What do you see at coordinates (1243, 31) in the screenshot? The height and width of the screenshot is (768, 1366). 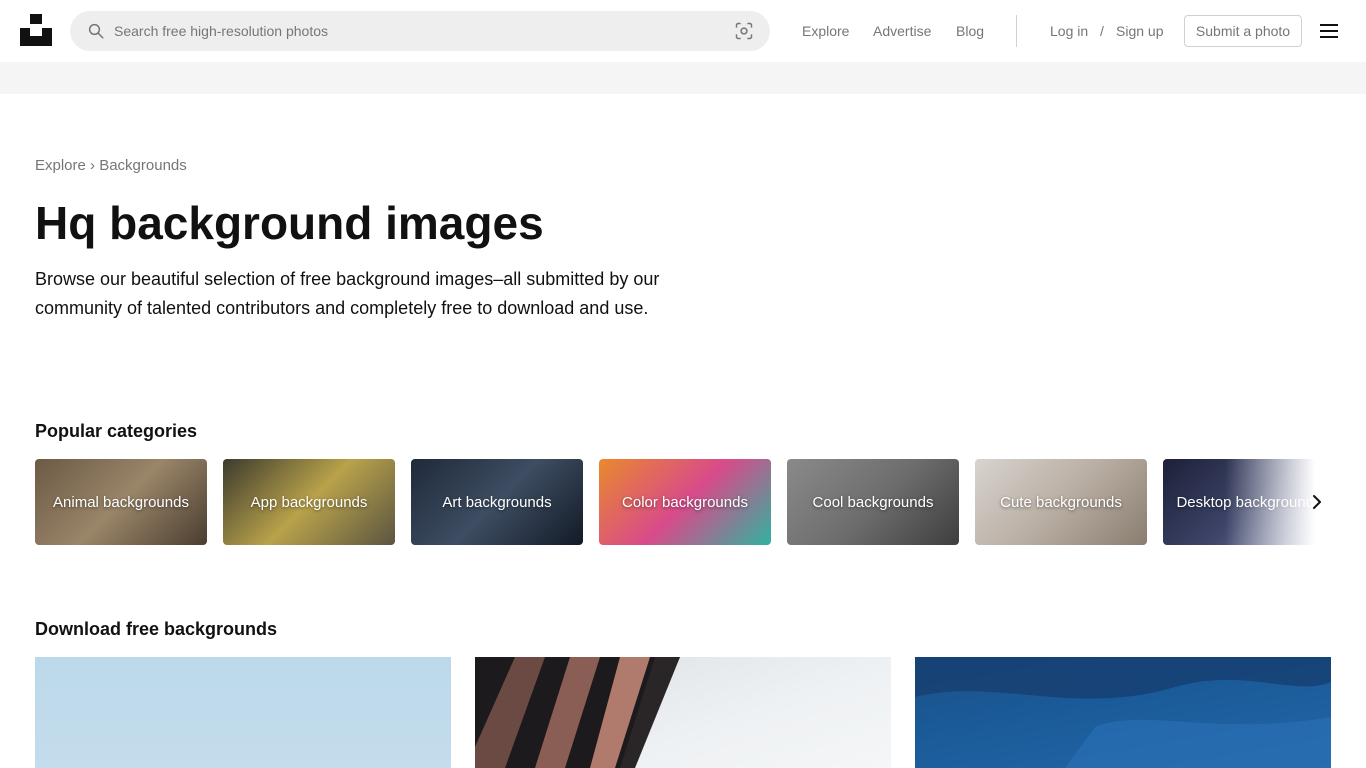 I see `submit-photo-button: Submit a photo` at bounding box center [1243, 31].